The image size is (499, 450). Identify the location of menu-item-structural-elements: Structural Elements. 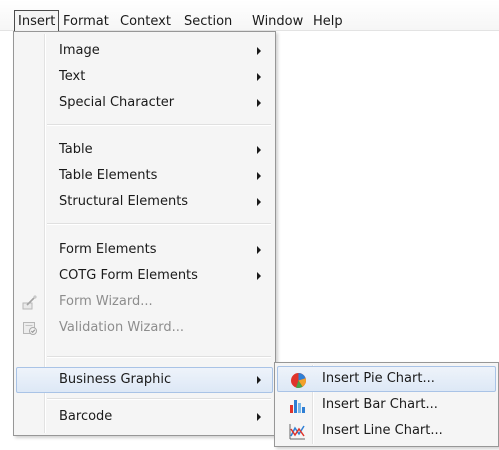
(144, 202).